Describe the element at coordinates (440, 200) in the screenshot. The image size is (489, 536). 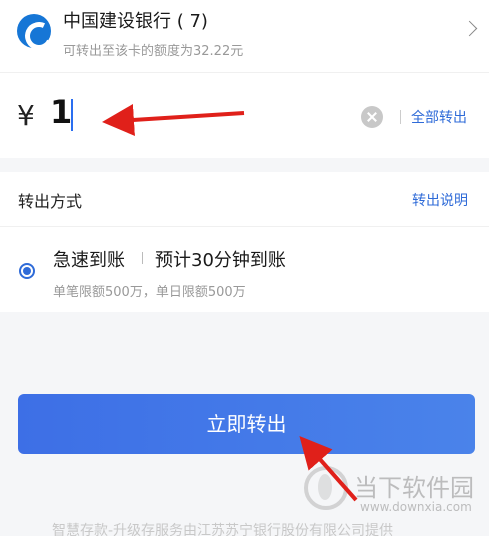
I see `transfer-help-link: 转出说明` at that location.